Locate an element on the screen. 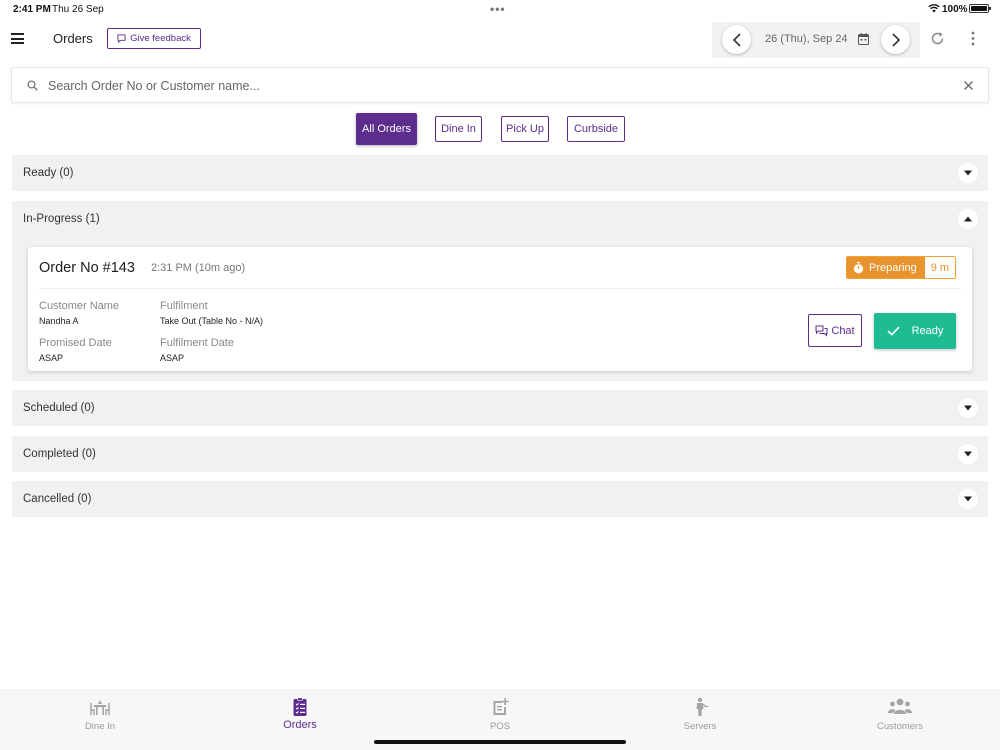 This screenshot has height=750, width=1000. filter-all-orders: All Orders is located at coordinates (386, 129).